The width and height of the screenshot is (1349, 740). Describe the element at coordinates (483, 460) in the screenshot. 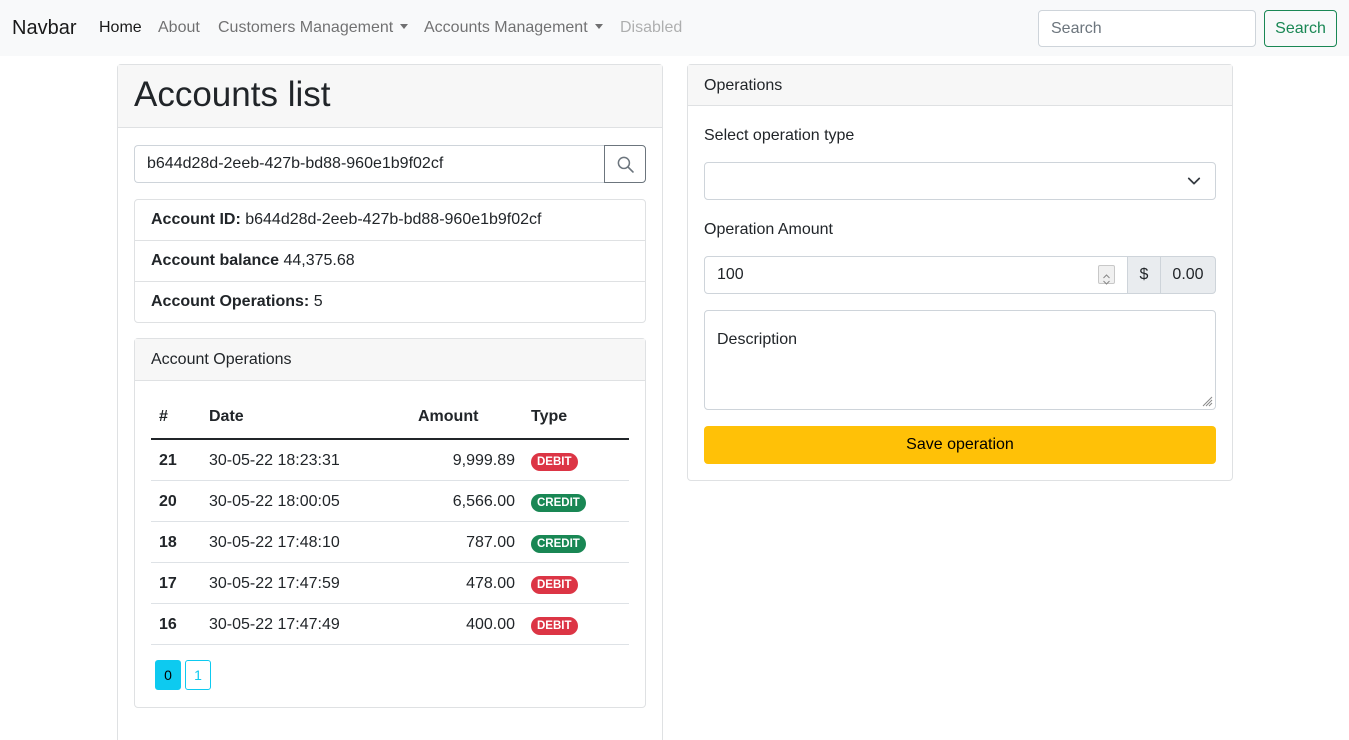

I see `operation-amount: 9,999.89` at that location.